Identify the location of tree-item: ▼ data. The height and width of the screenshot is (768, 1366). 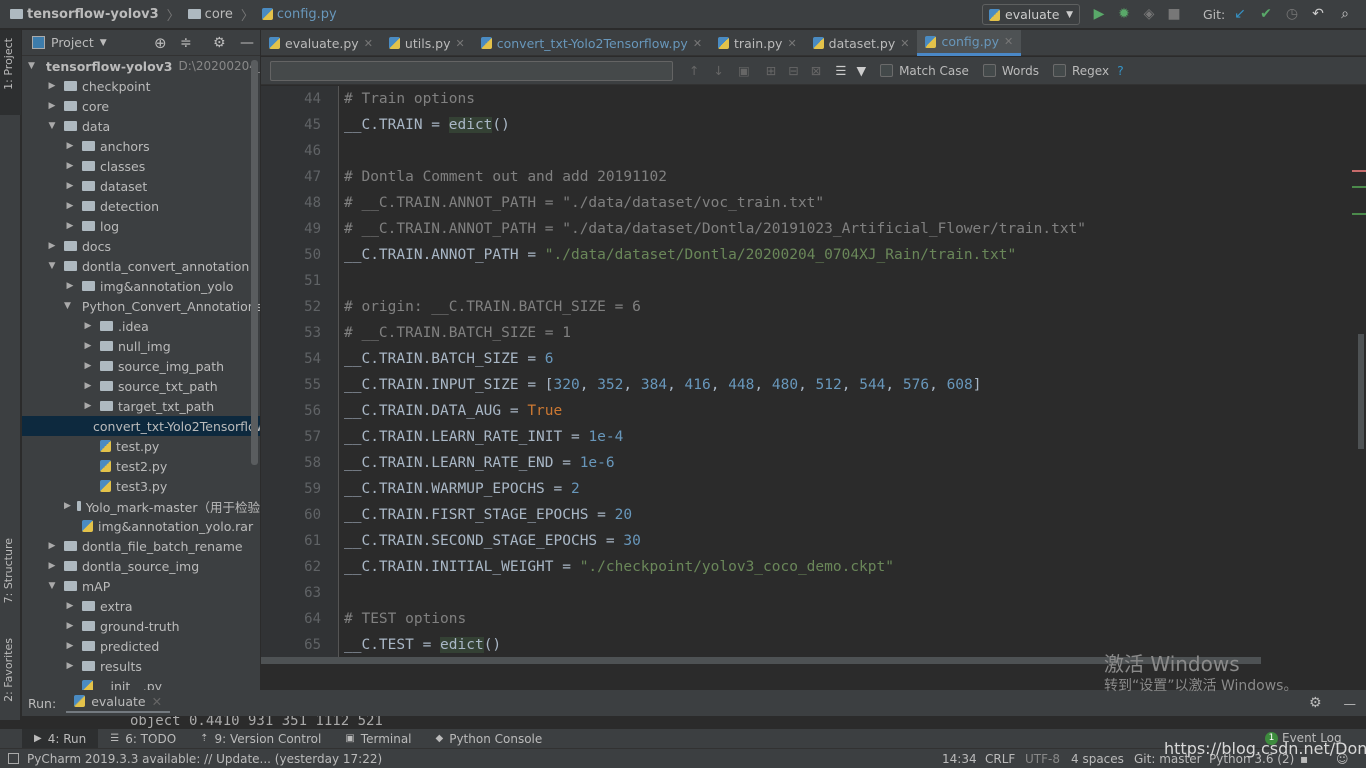
(141, 126).